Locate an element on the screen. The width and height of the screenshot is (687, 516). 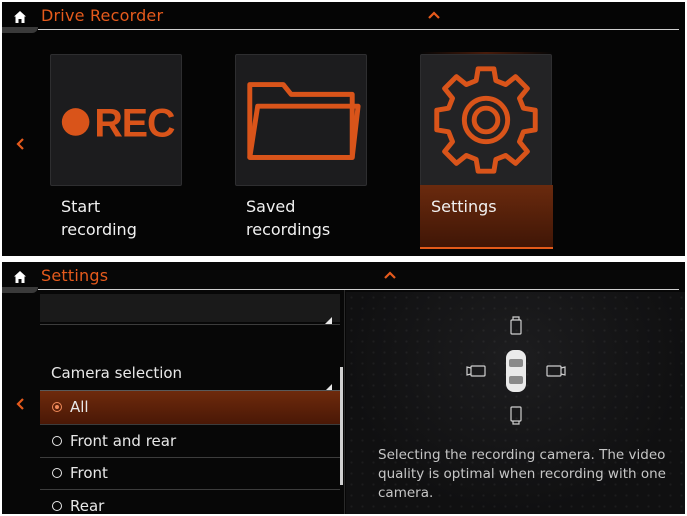
settings-tile is located at coordinates (486, 120).